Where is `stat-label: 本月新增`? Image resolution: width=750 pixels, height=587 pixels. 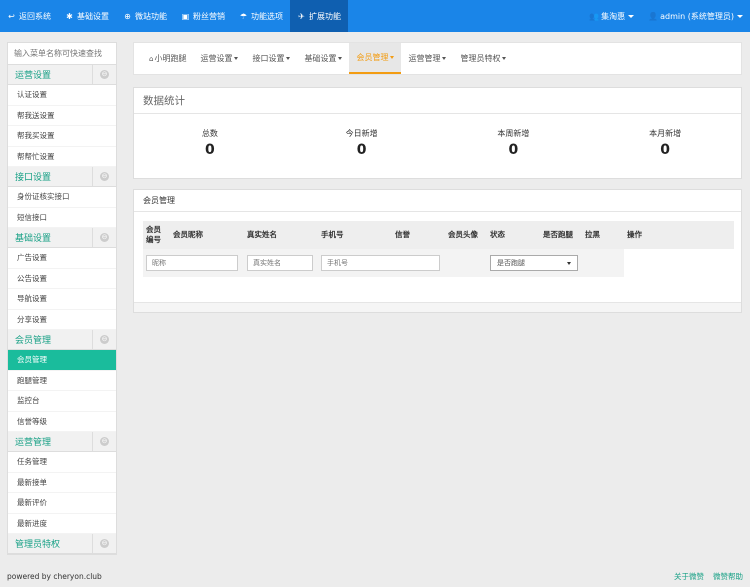 stat-label: 本月新增 is located at coordinates (665, 133).